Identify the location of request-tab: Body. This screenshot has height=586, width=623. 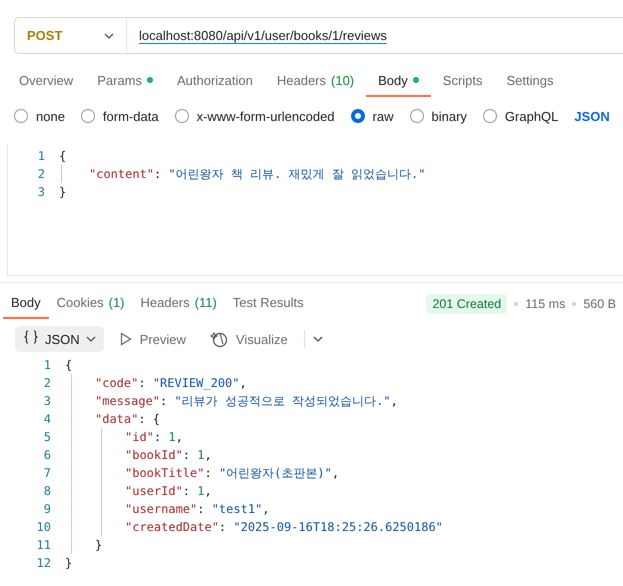
(398, 81).